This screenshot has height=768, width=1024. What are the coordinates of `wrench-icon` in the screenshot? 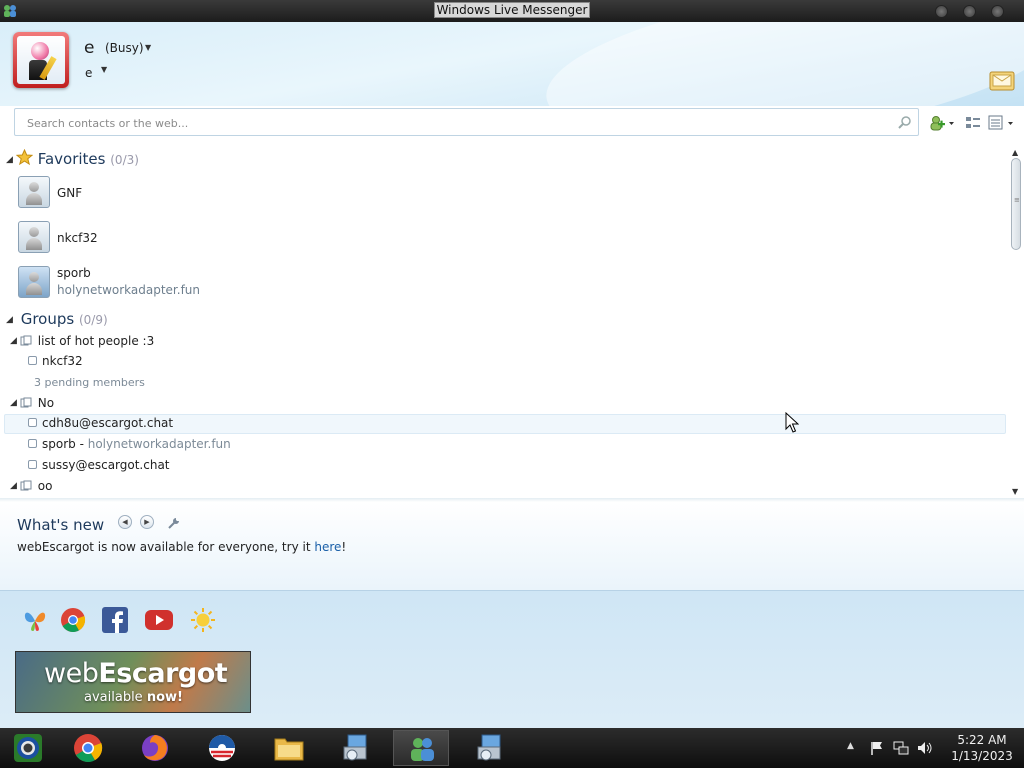 It's located at (174, 523).